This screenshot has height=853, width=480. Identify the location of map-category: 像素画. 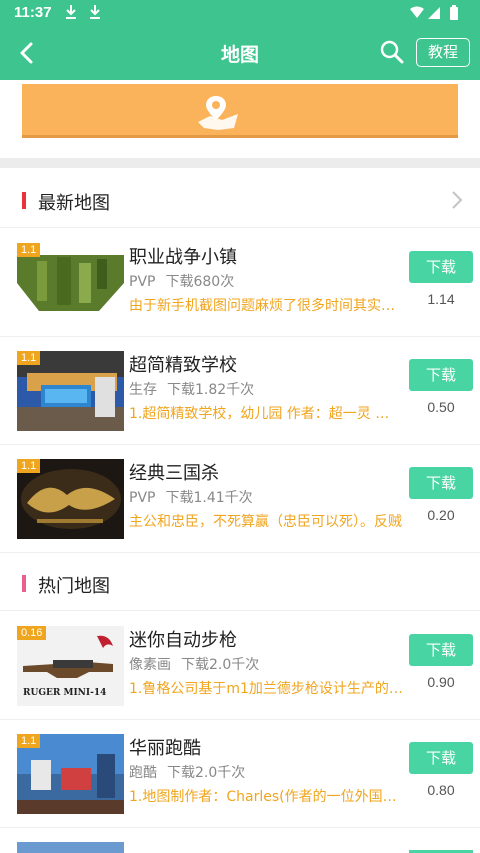
(150, 665).